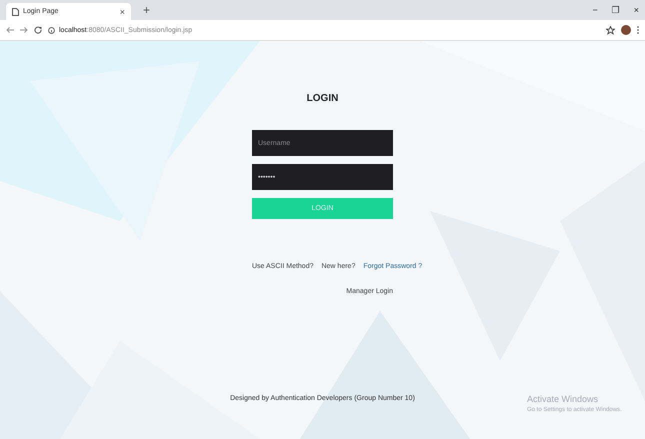  What do you see at coordinates (636, 10) in the screenshot?
I see `close-button: ×` at bounding box center [636, 10].